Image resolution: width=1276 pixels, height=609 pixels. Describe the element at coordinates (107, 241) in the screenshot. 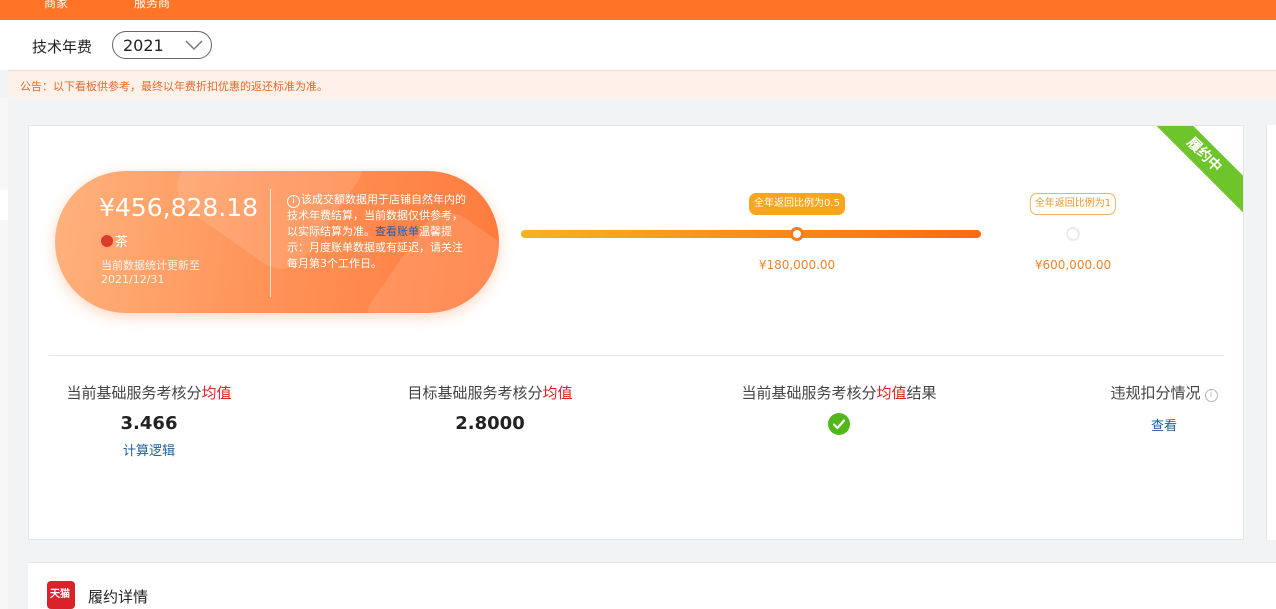

I see `category-icon` at that location.